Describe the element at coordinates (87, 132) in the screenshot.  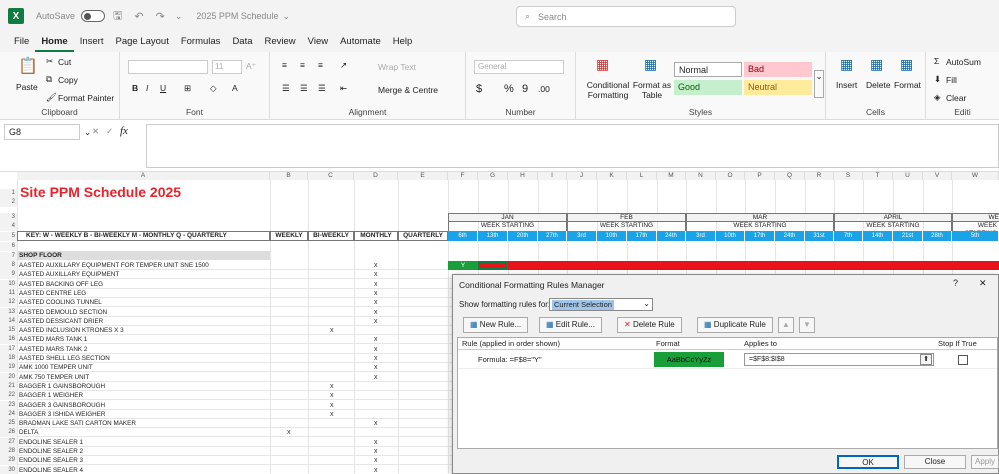
I see `name-box-chevron-icon: ⌄` at that location.